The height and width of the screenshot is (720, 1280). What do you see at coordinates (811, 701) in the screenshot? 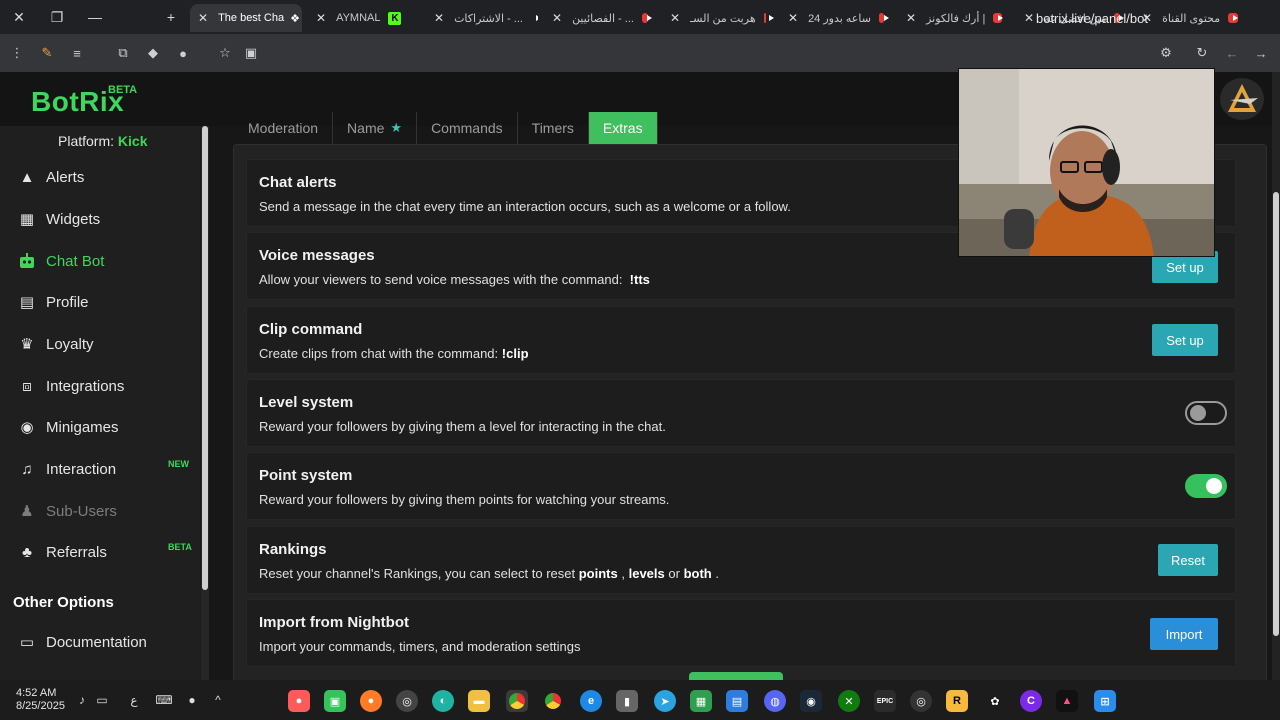
I see `steam-icon: ◉` at bounding box center [811, 701].